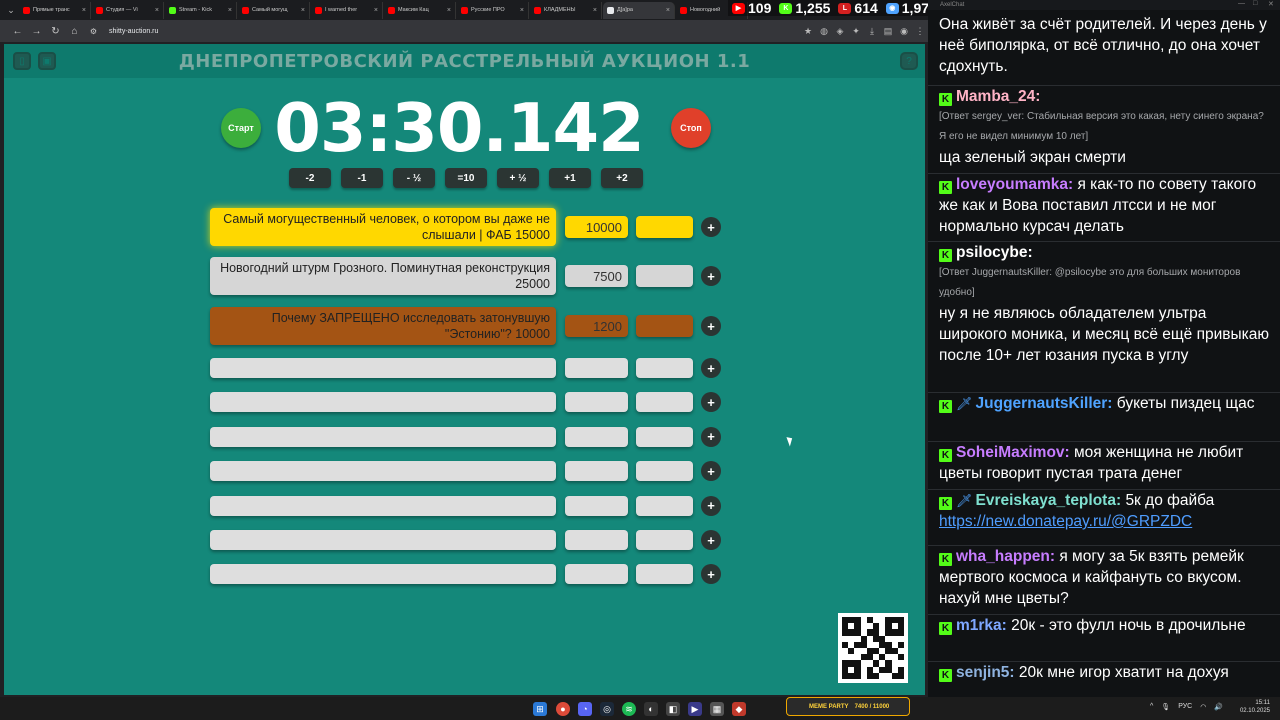 This screenshot has width=1280, height=720. Describe the element at coordinates (1049, 500) in the screenshot. I see `chat-username: Evreiskaya_teplota:` at that location.